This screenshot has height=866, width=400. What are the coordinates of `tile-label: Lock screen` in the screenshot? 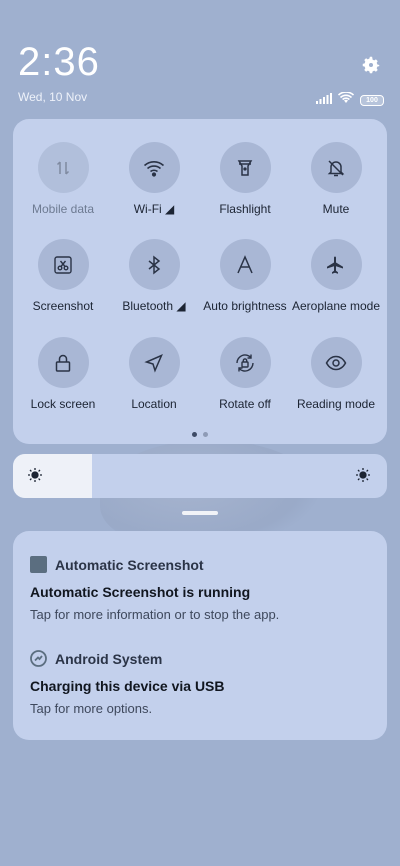 It's located at (63, 404).